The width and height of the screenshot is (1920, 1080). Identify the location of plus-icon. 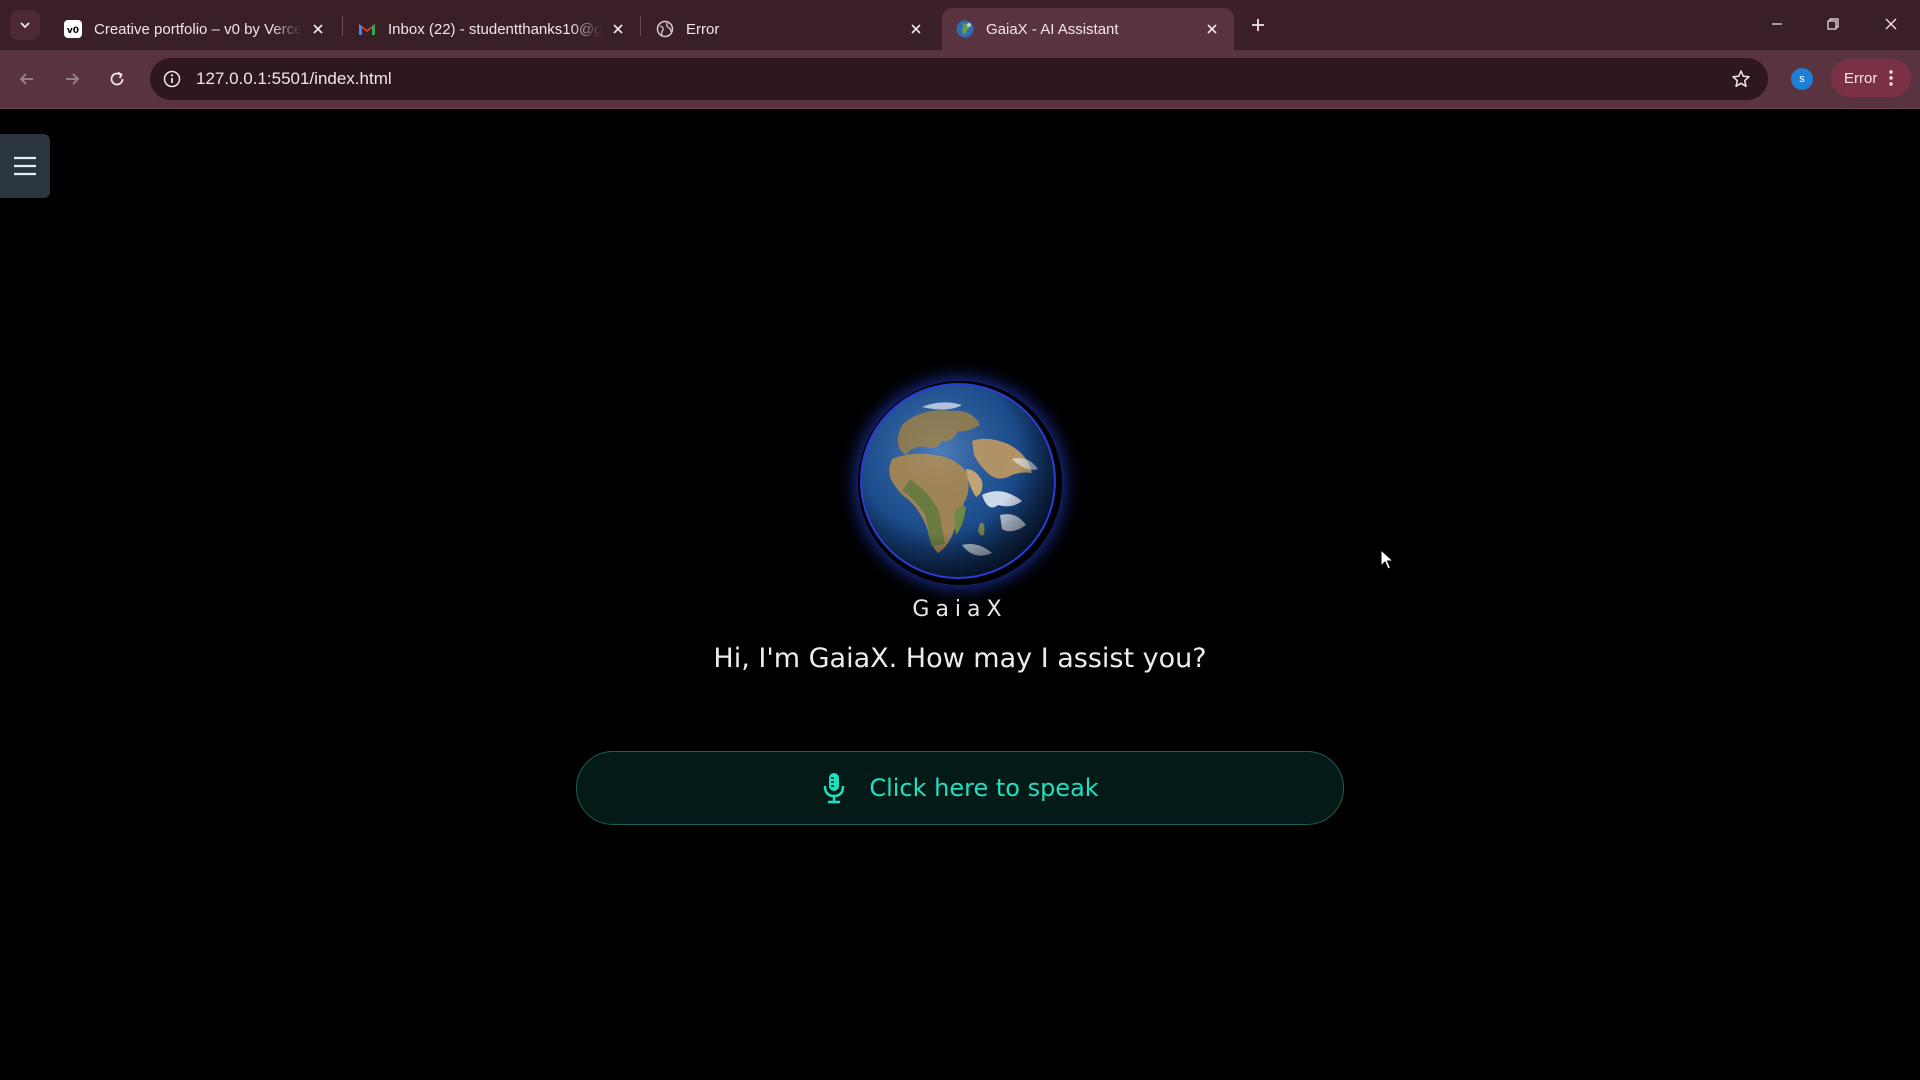
(1258, 25).